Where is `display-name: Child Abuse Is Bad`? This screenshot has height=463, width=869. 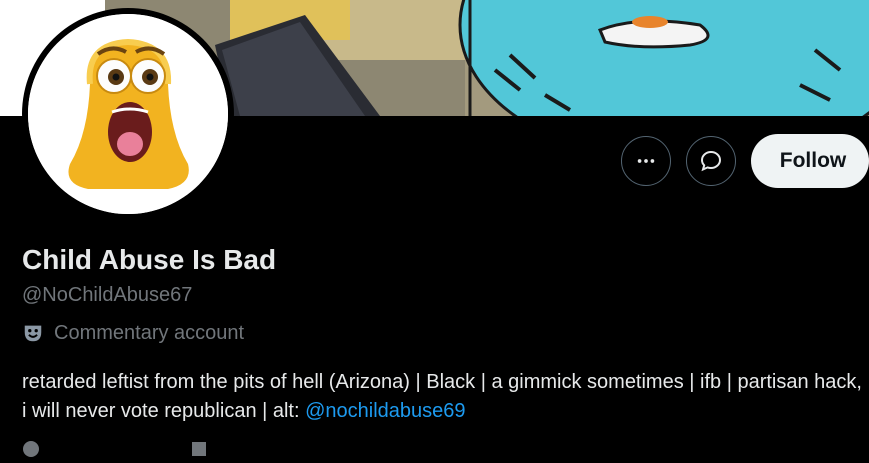 display-name: Child Abuse Is Bad is located at coordinates (149, 259).